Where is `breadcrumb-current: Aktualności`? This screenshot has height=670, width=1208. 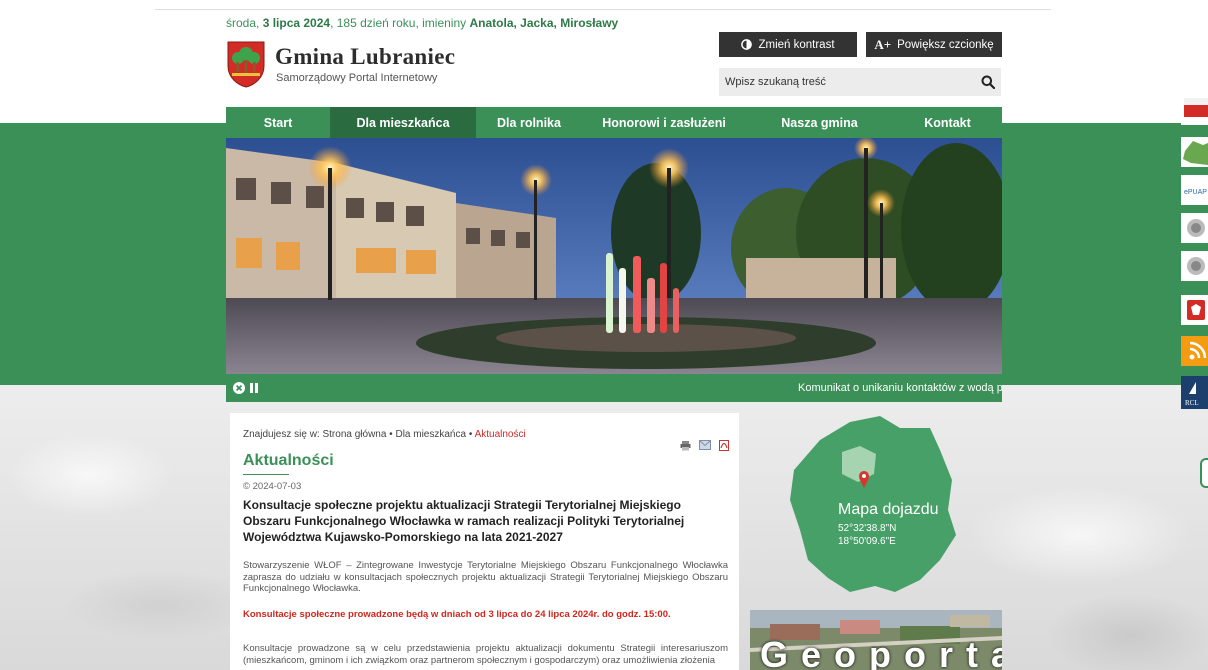
breadcrumb-current: Aktualności is located at coordinates (500, 434).